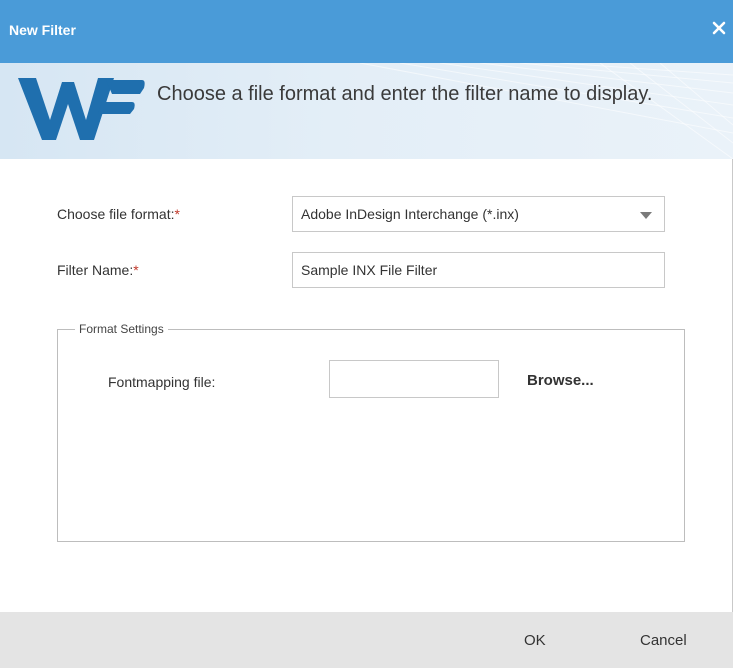  Describe the element at coordinates (663, 640) in the screenshot. I see `cancel-button: Cancel` at that location.